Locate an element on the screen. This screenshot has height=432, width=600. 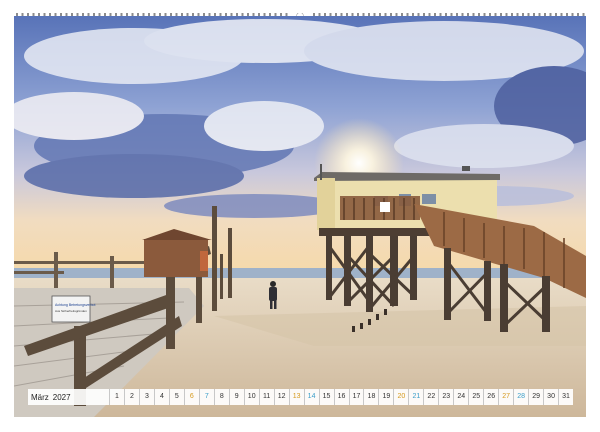
calendar-day: 28 is located at coordinates (520, 397).